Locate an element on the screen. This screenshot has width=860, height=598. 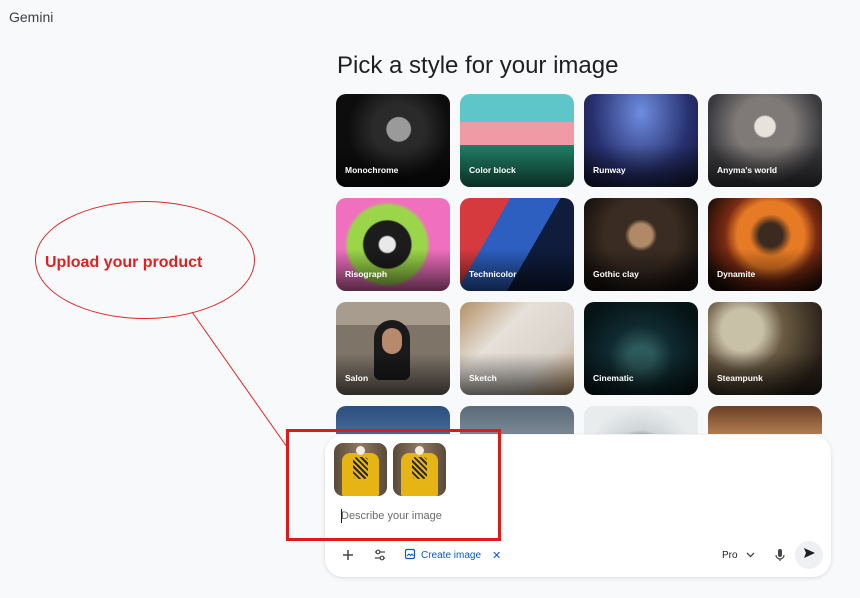
send-icon is located at coordinates (809, 555).